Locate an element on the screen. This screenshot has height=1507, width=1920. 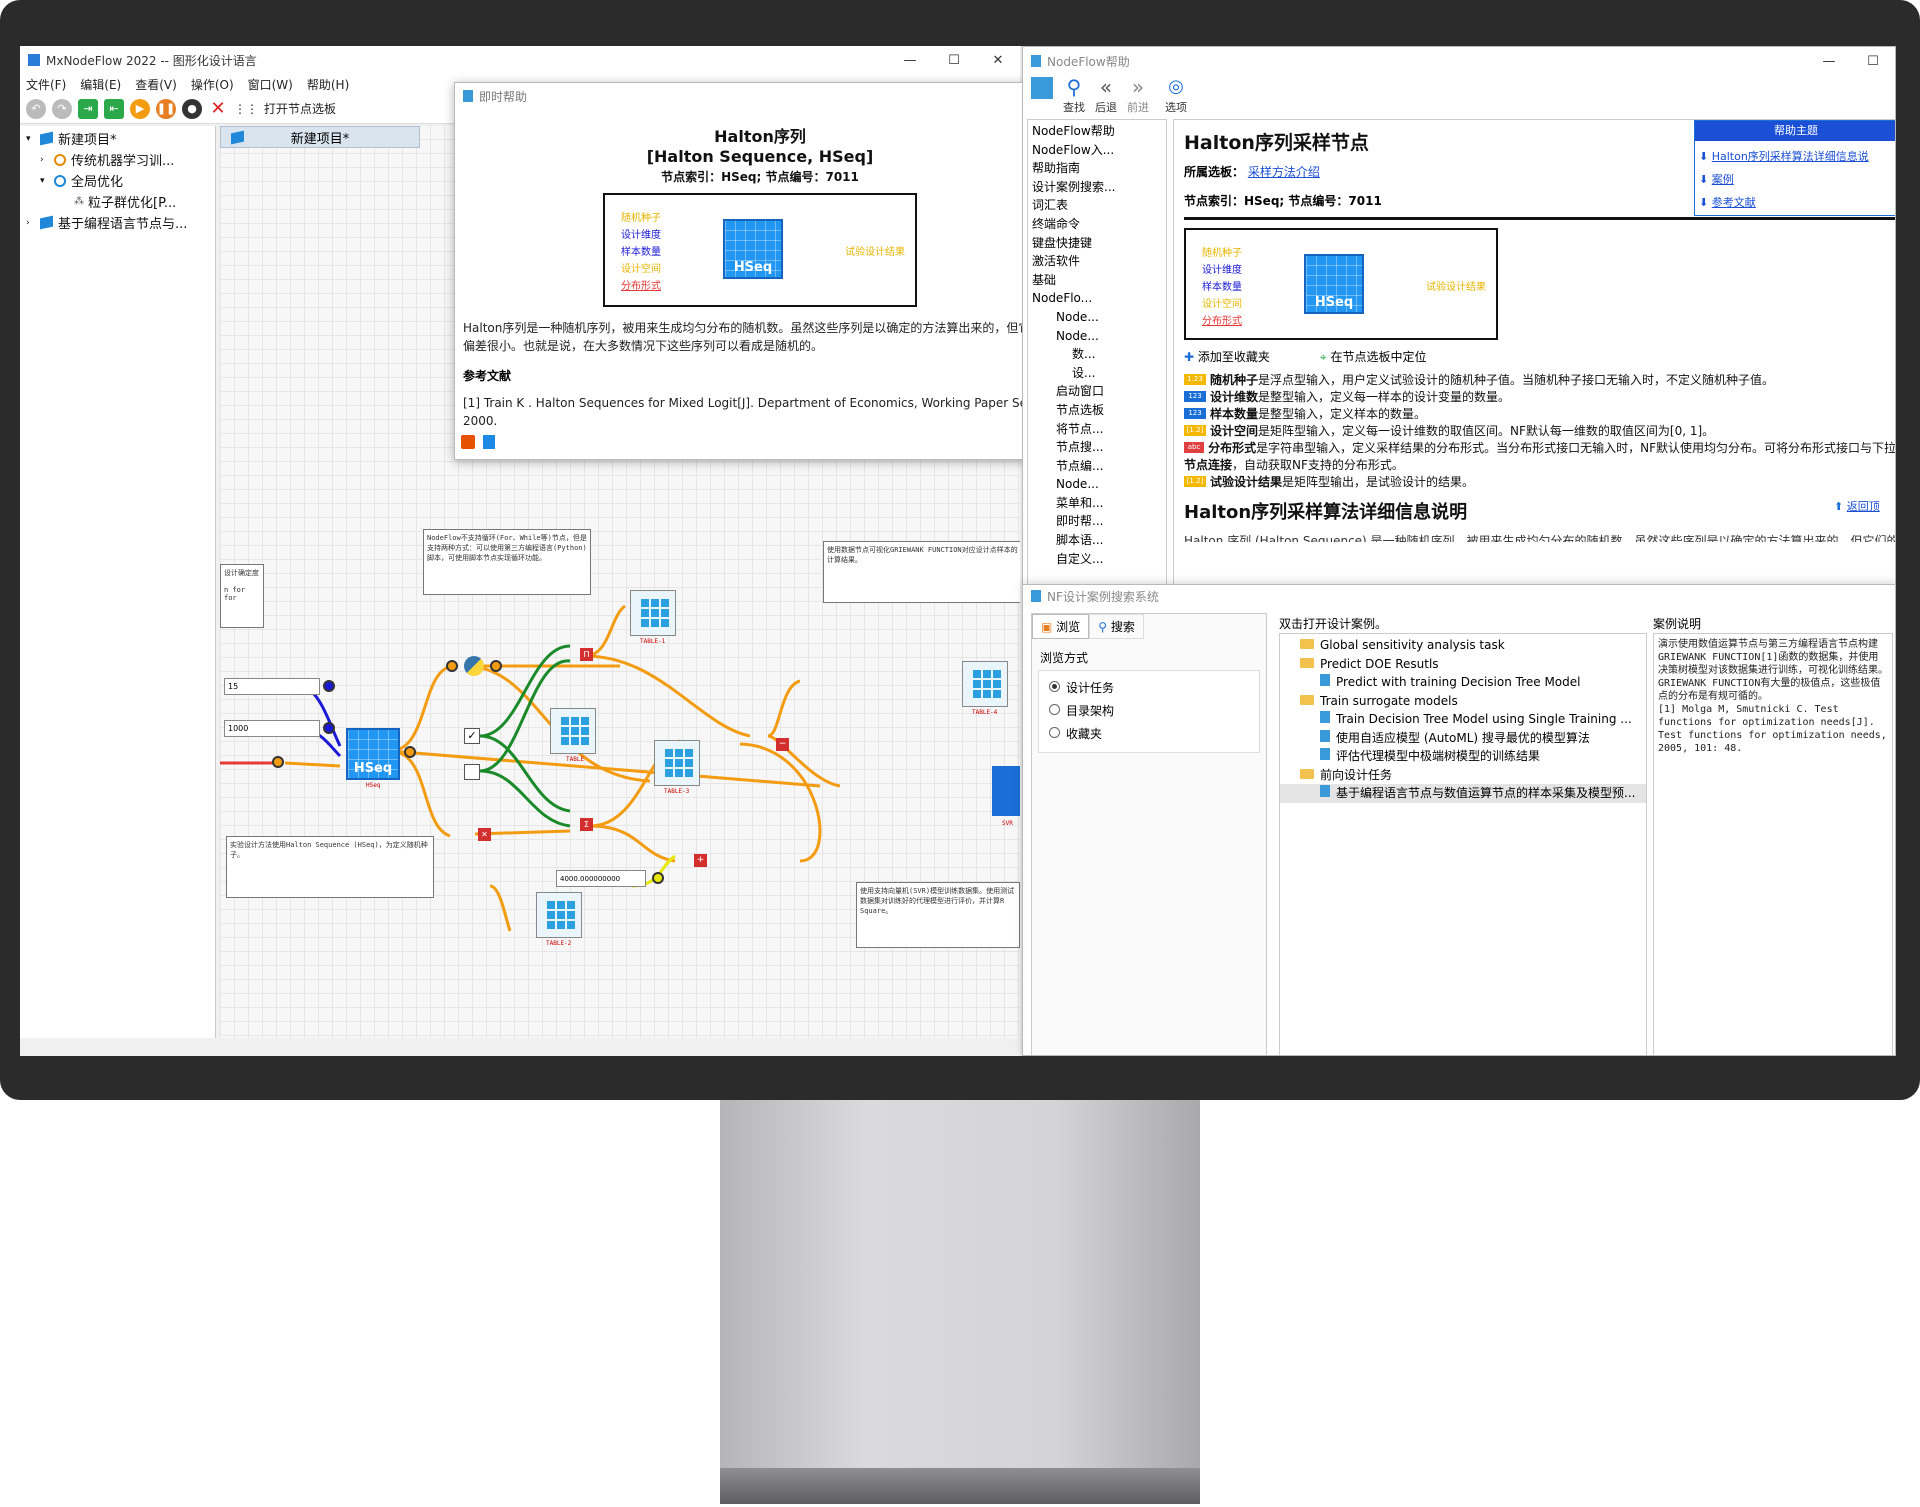
locate-button: ⌖ 在节点选板中定位 is located at coordinates (1373, 356).